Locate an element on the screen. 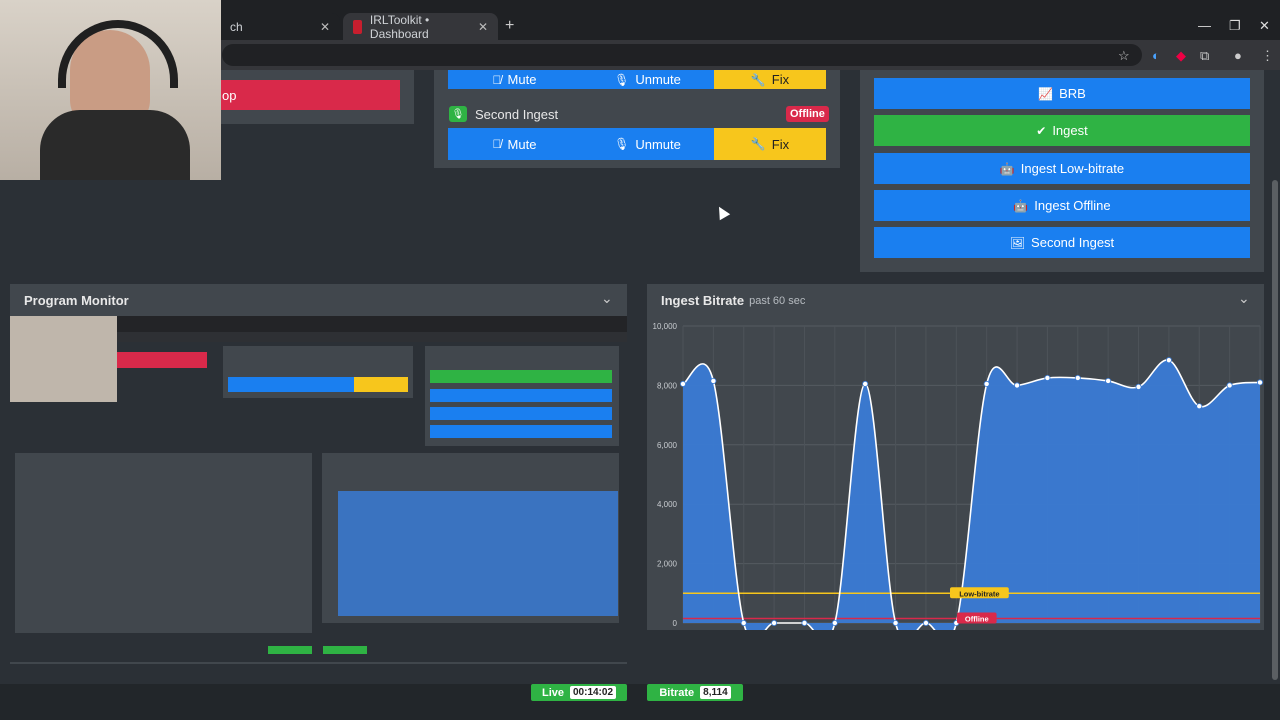  browser-tab-active: IRLToolkit • Dashboard ✕ is located at coordinates (420, 26).